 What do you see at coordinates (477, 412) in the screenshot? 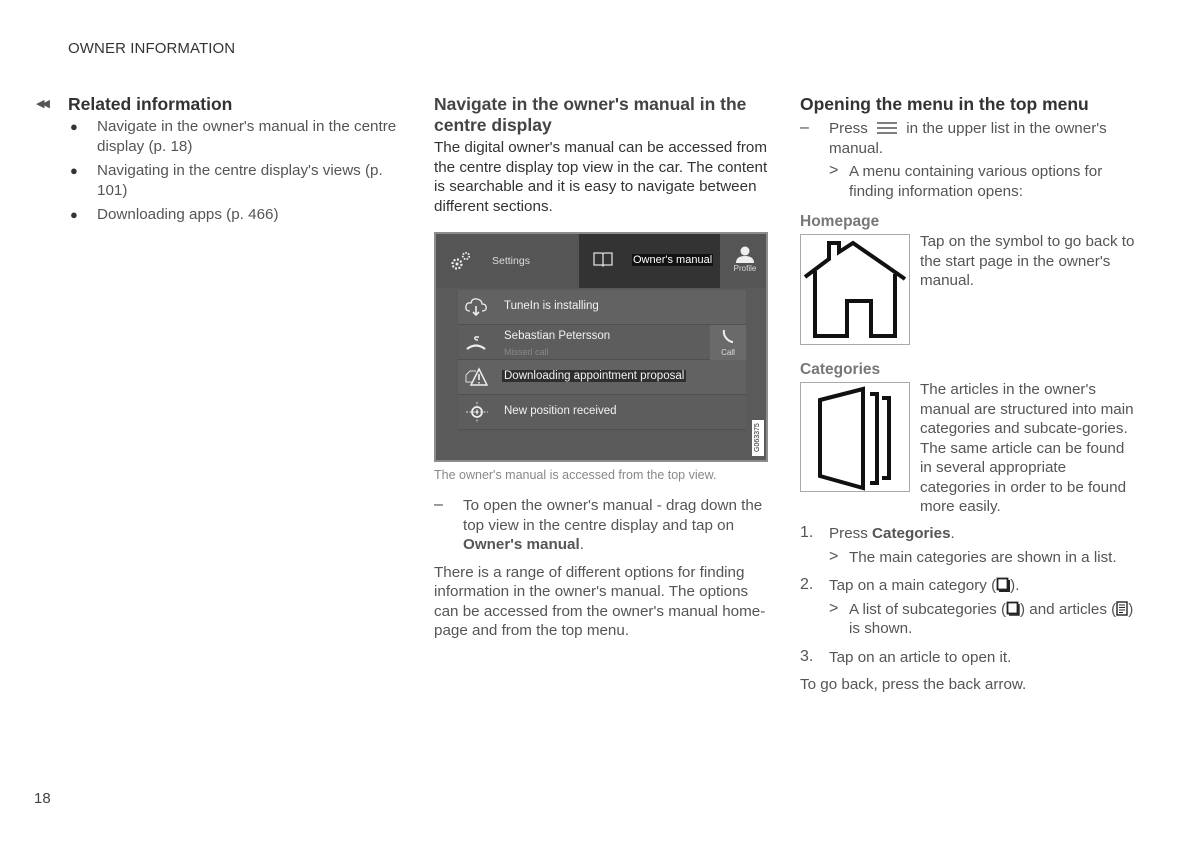
I see `position-icon` at bounding box center [477, 412].